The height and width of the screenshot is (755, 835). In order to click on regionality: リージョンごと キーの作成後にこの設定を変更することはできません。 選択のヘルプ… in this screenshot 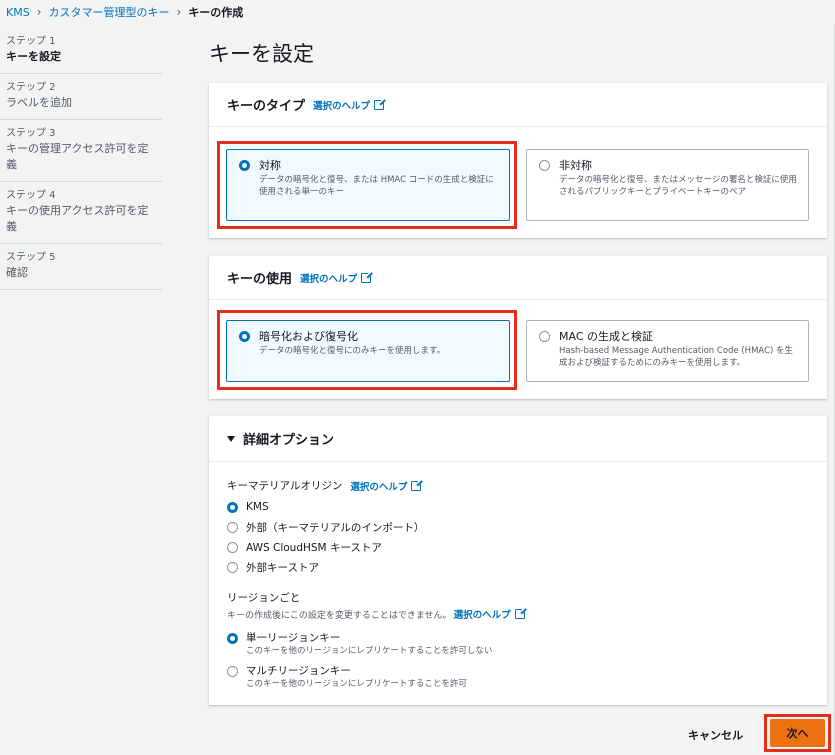, I will do `click(522, 640)`.